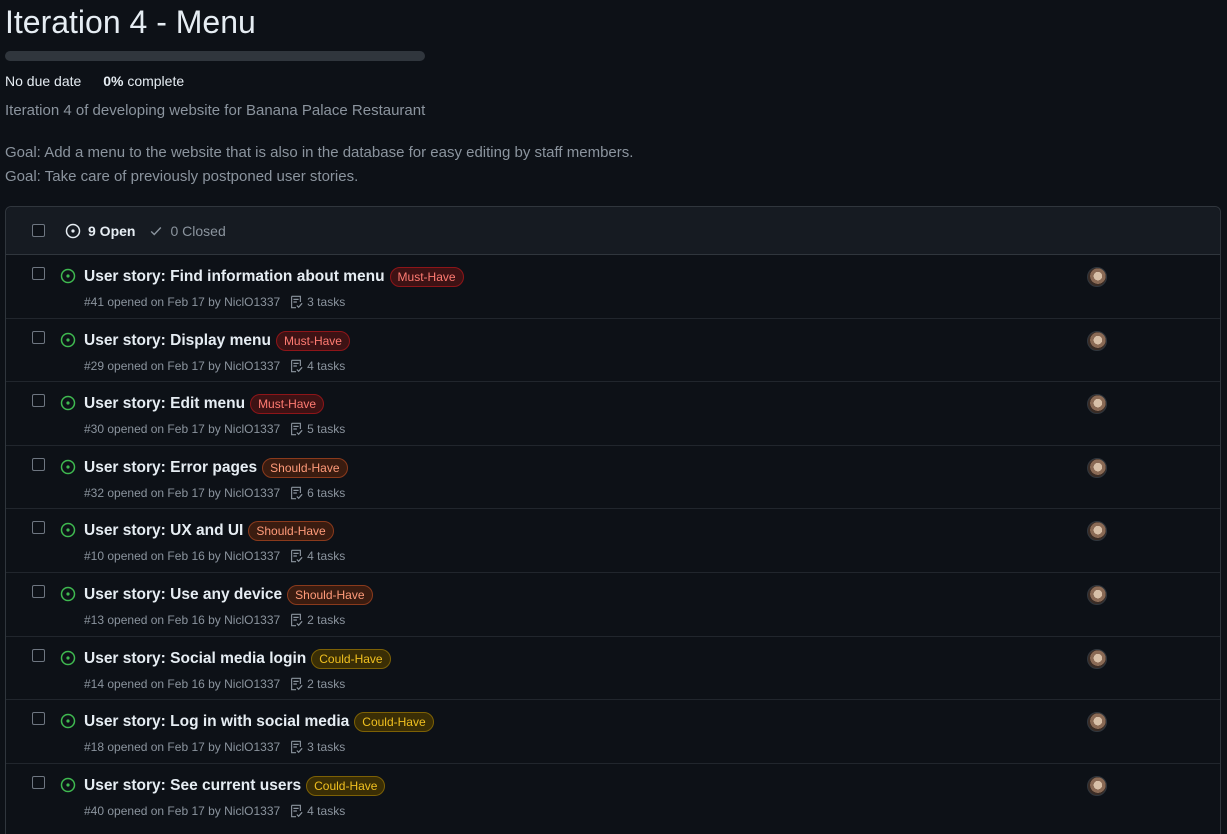 The image size is (1227, 834). I want to click on issue-title-link: User story: UX and UI, so click(163, 531).